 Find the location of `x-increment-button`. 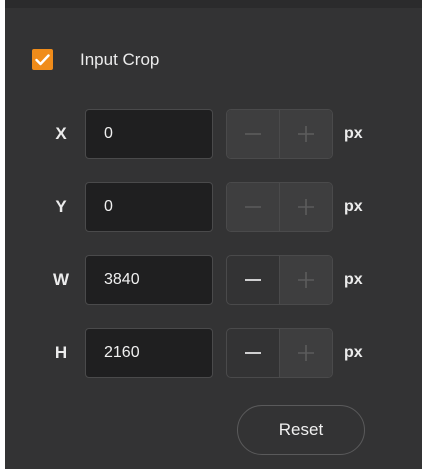

x-increment-button is located at coordinates (305, 134).